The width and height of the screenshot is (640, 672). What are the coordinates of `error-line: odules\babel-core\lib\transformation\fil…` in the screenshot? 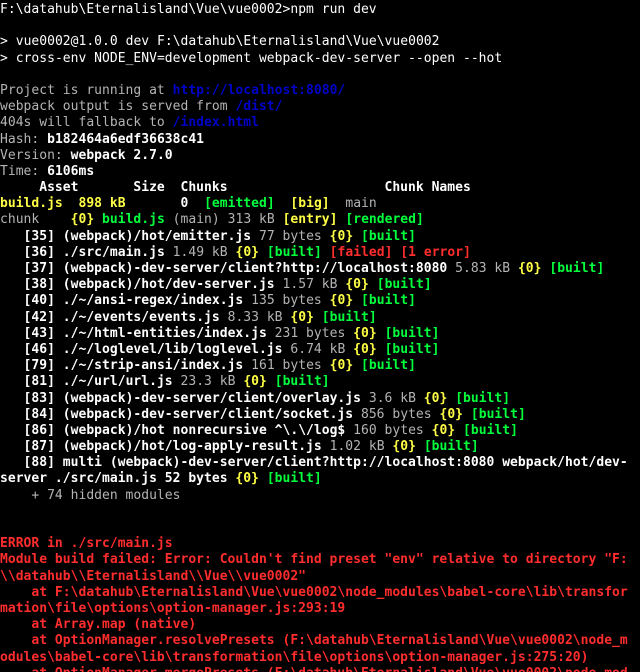 It's located at (320, 658).